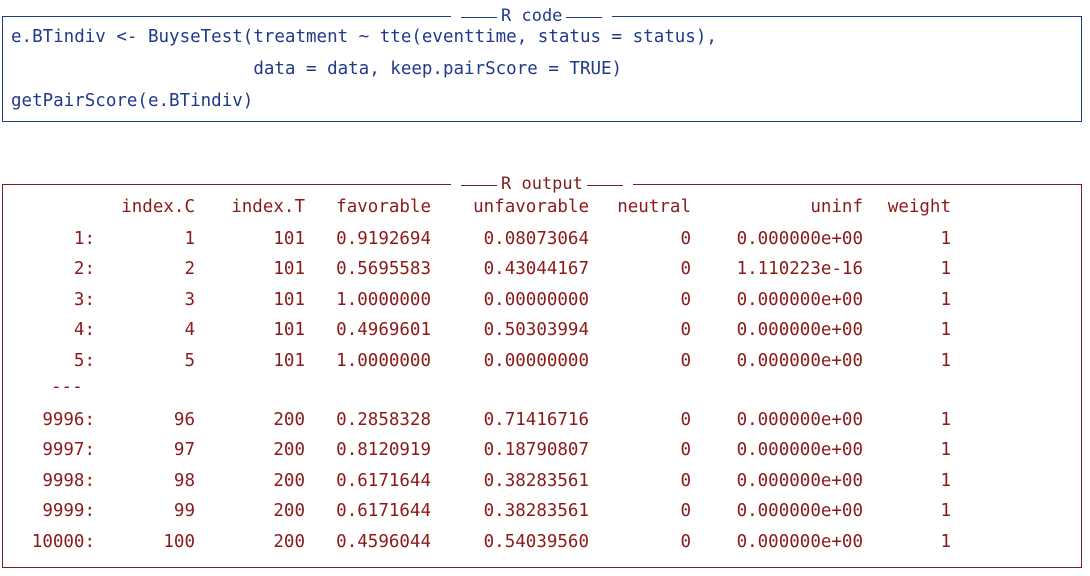 The image size is (1090, 576). What do you see at coordinates (84, 360) in the screenshot?
I see `row-label: 5:` at bounding box center [84, 360].